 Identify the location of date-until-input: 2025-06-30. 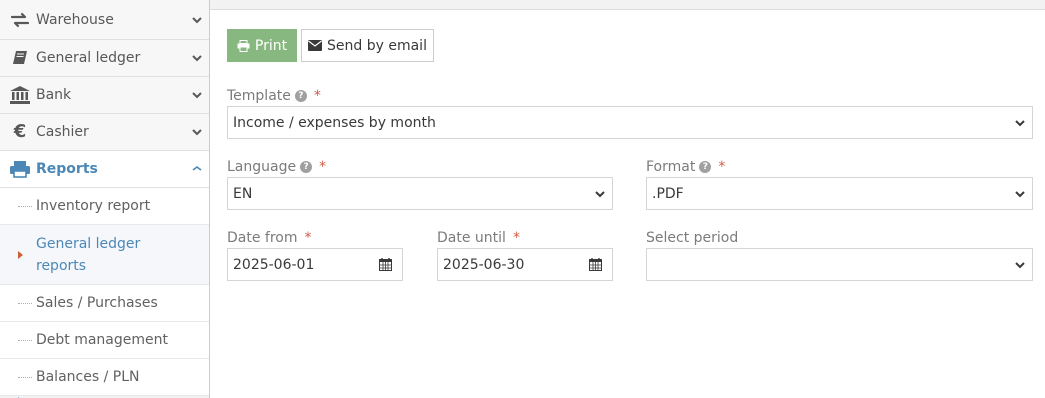
(508, 264).